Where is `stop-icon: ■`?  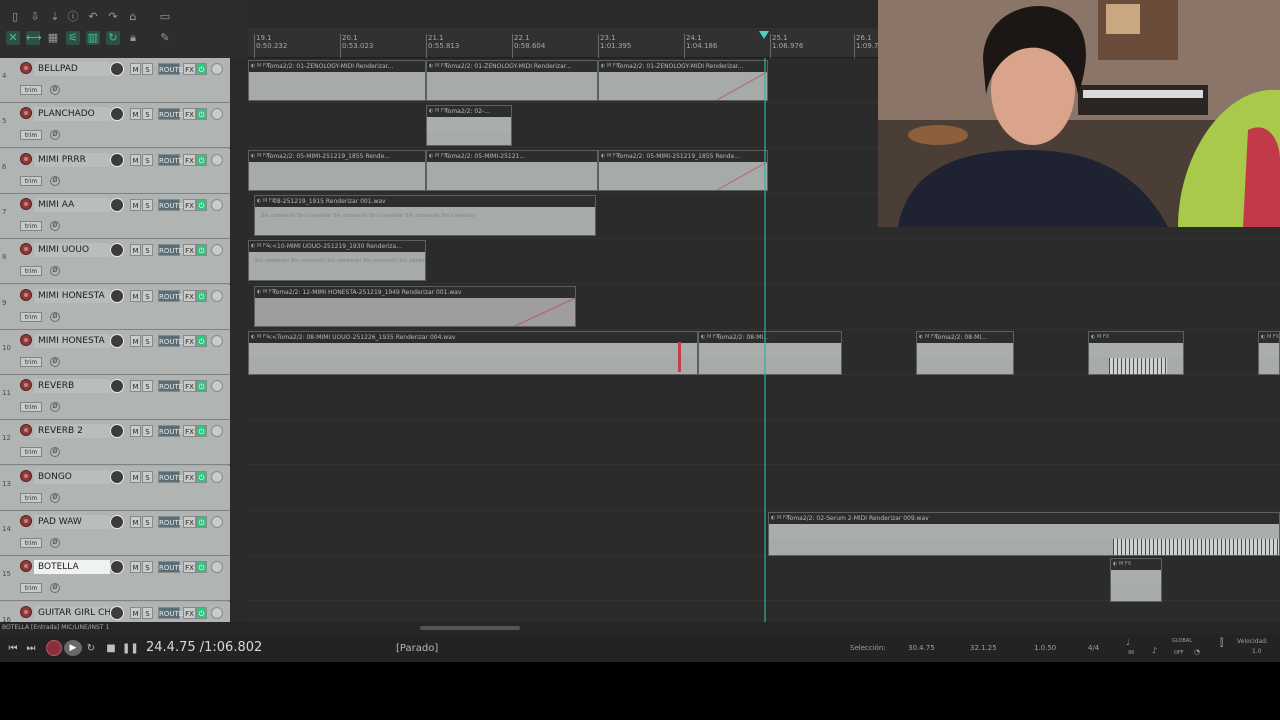 stop-icon: ■ is located at coordinates (111, 649).